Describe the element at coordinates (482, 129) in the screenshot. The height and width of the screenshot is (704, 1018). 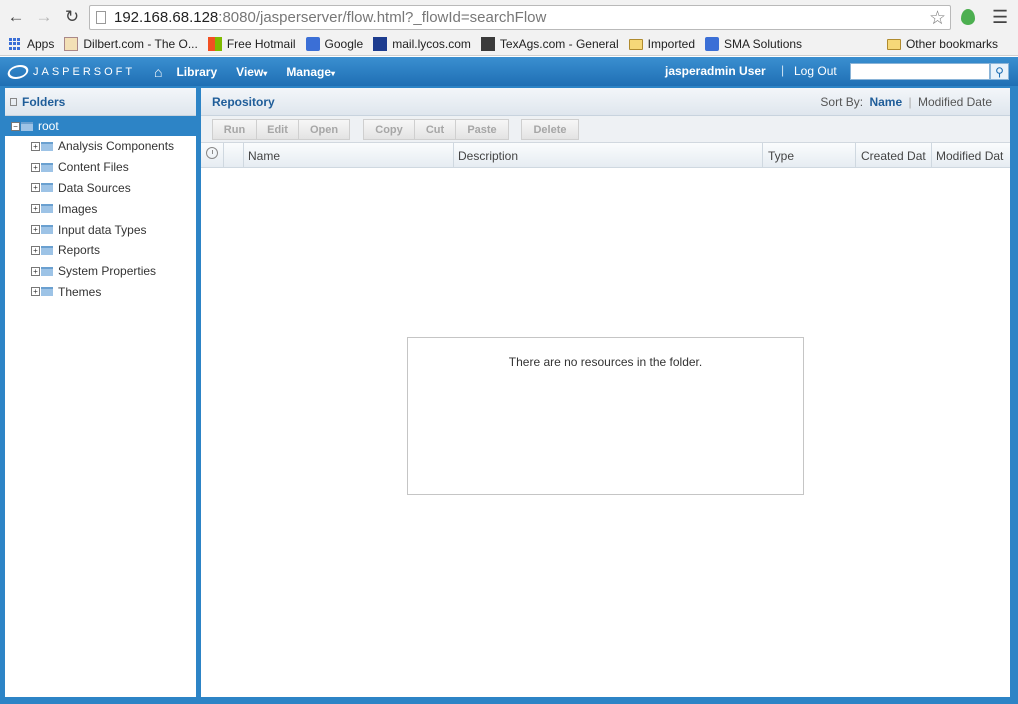
I see `paste-button: Paste` at that location.